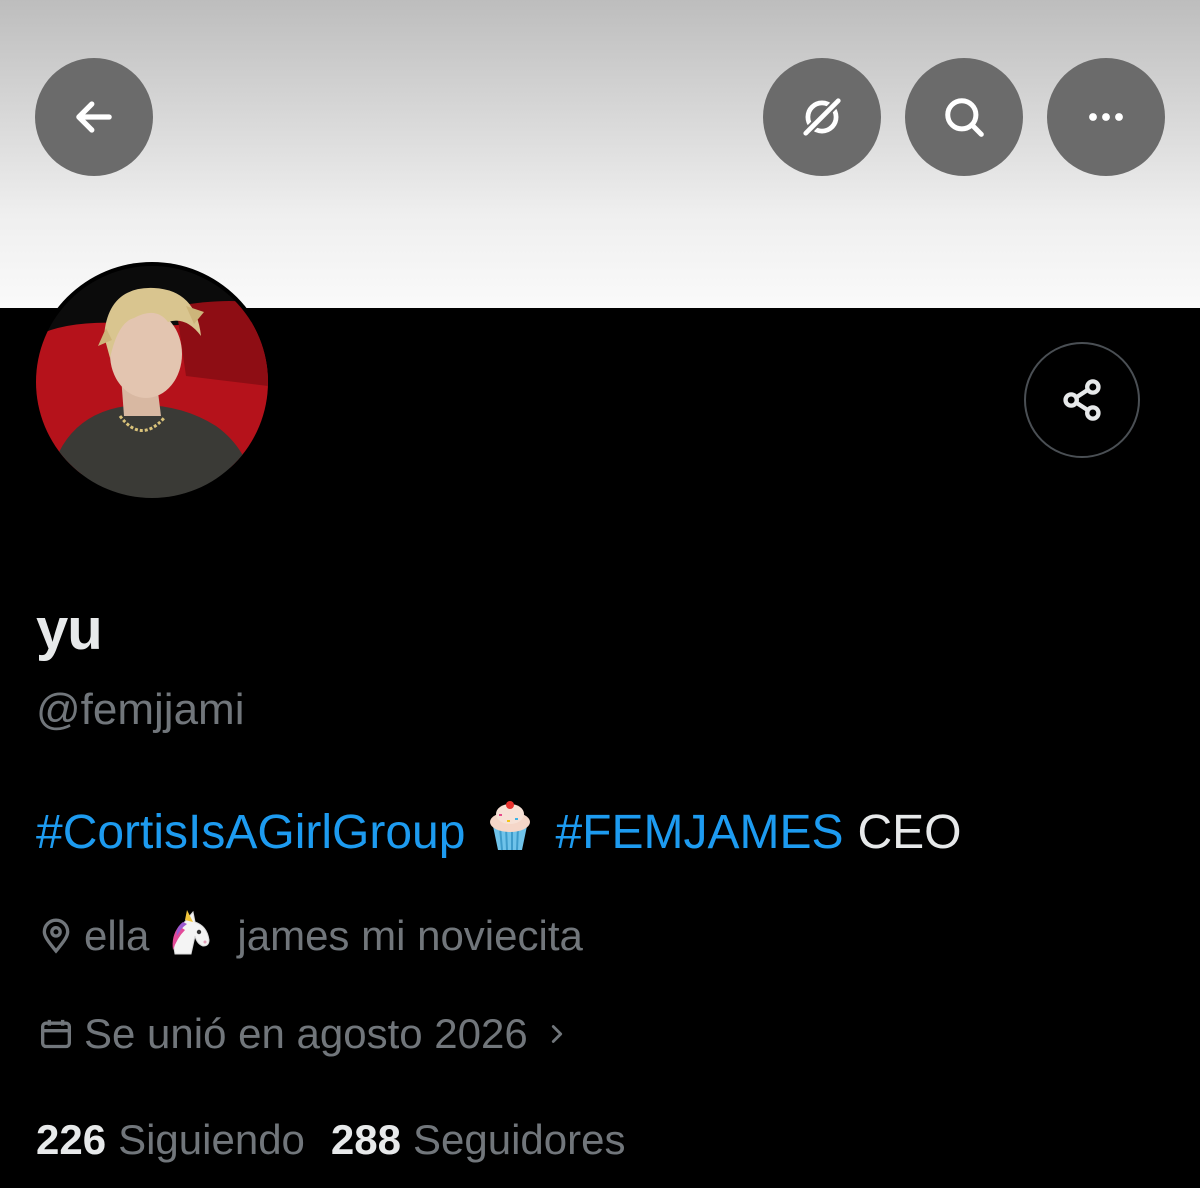  I want to click on following-link: 226 Siguiendo, so click(170, 1140).